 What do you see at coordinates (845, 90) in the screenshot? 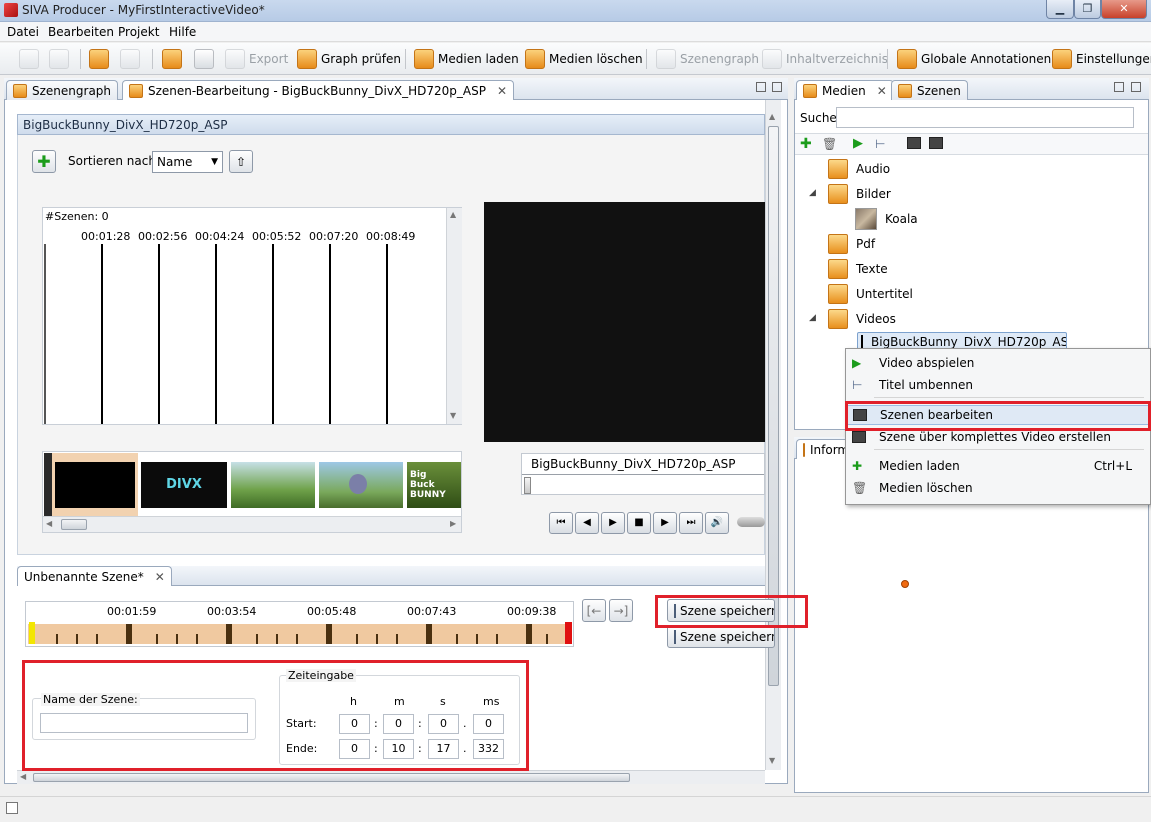
I see `tab-medien: Medien ✕` at bounding box center [845, 90].